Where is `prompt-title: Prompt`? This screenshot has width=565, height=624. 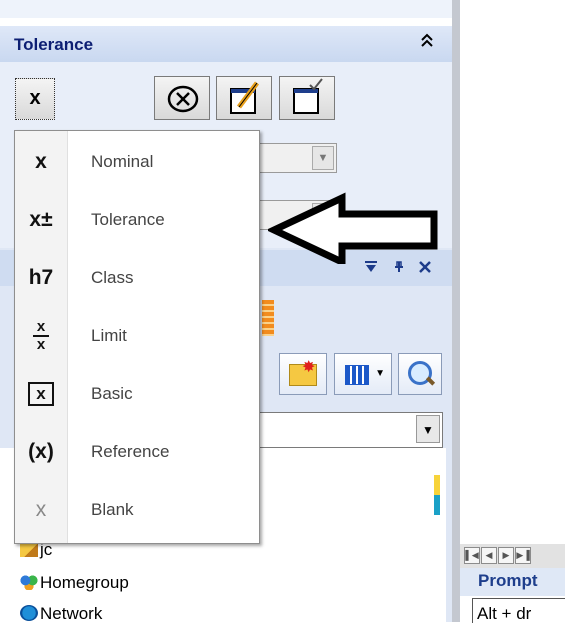 prompt-title: Prompt is located at coordinates (508, 580).